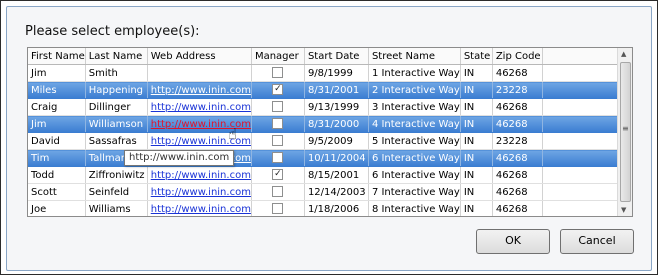 Image resolution: width=658 pixels, height=275 pixels. Describe the element at coordinates (414, 90) in the screenshot. I see `cell-street-name: 2 Interactive Way` at that location.